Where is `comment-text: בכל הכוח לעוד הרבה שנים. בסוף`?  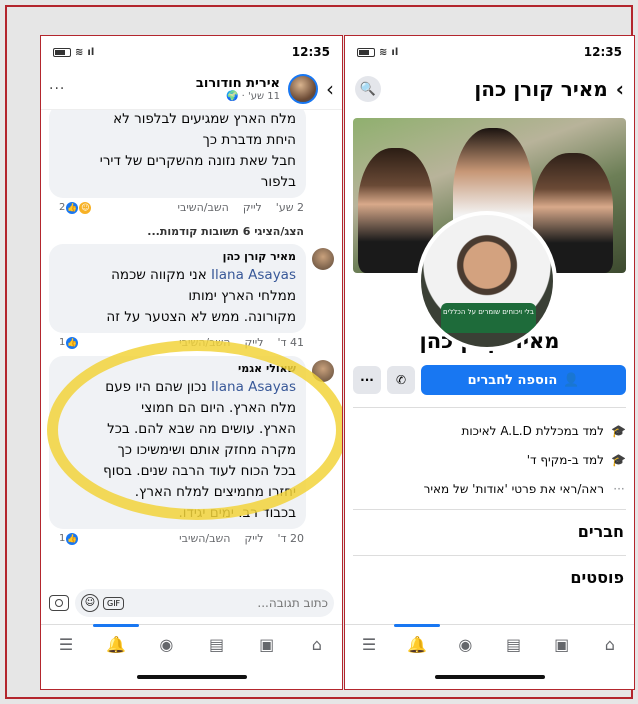 comment-text: בכל הכוח לעוד הרבה שנים. בסוף is located at coordinates (199, 471).